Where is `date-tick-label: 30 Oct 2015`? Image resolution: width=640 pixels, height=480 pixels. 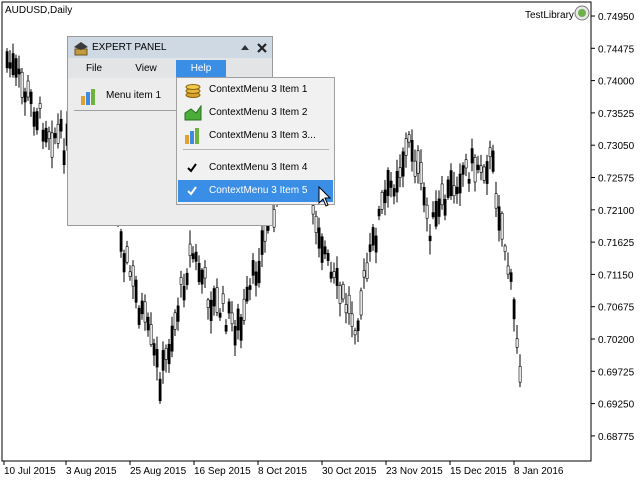
date-tick-label: 30 Oct 2015 is located at coordinates (349, 471).